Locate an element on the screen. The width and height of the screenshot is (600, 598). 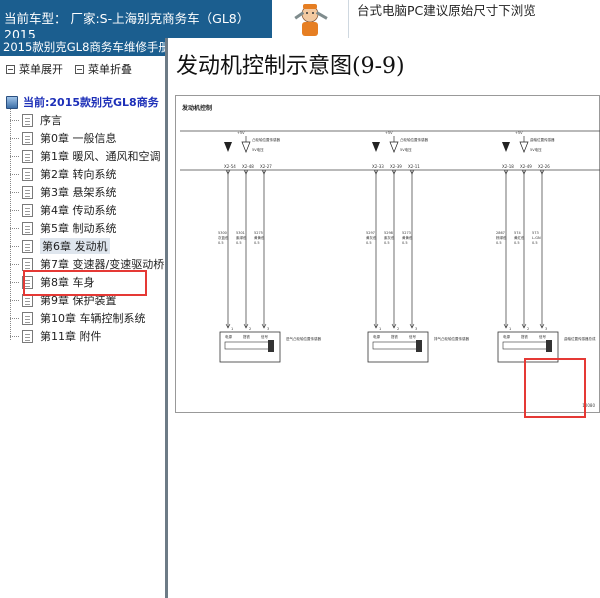
sensor-name: 排气凸轮轴位置传感器 is located at coordinates (451, 338).